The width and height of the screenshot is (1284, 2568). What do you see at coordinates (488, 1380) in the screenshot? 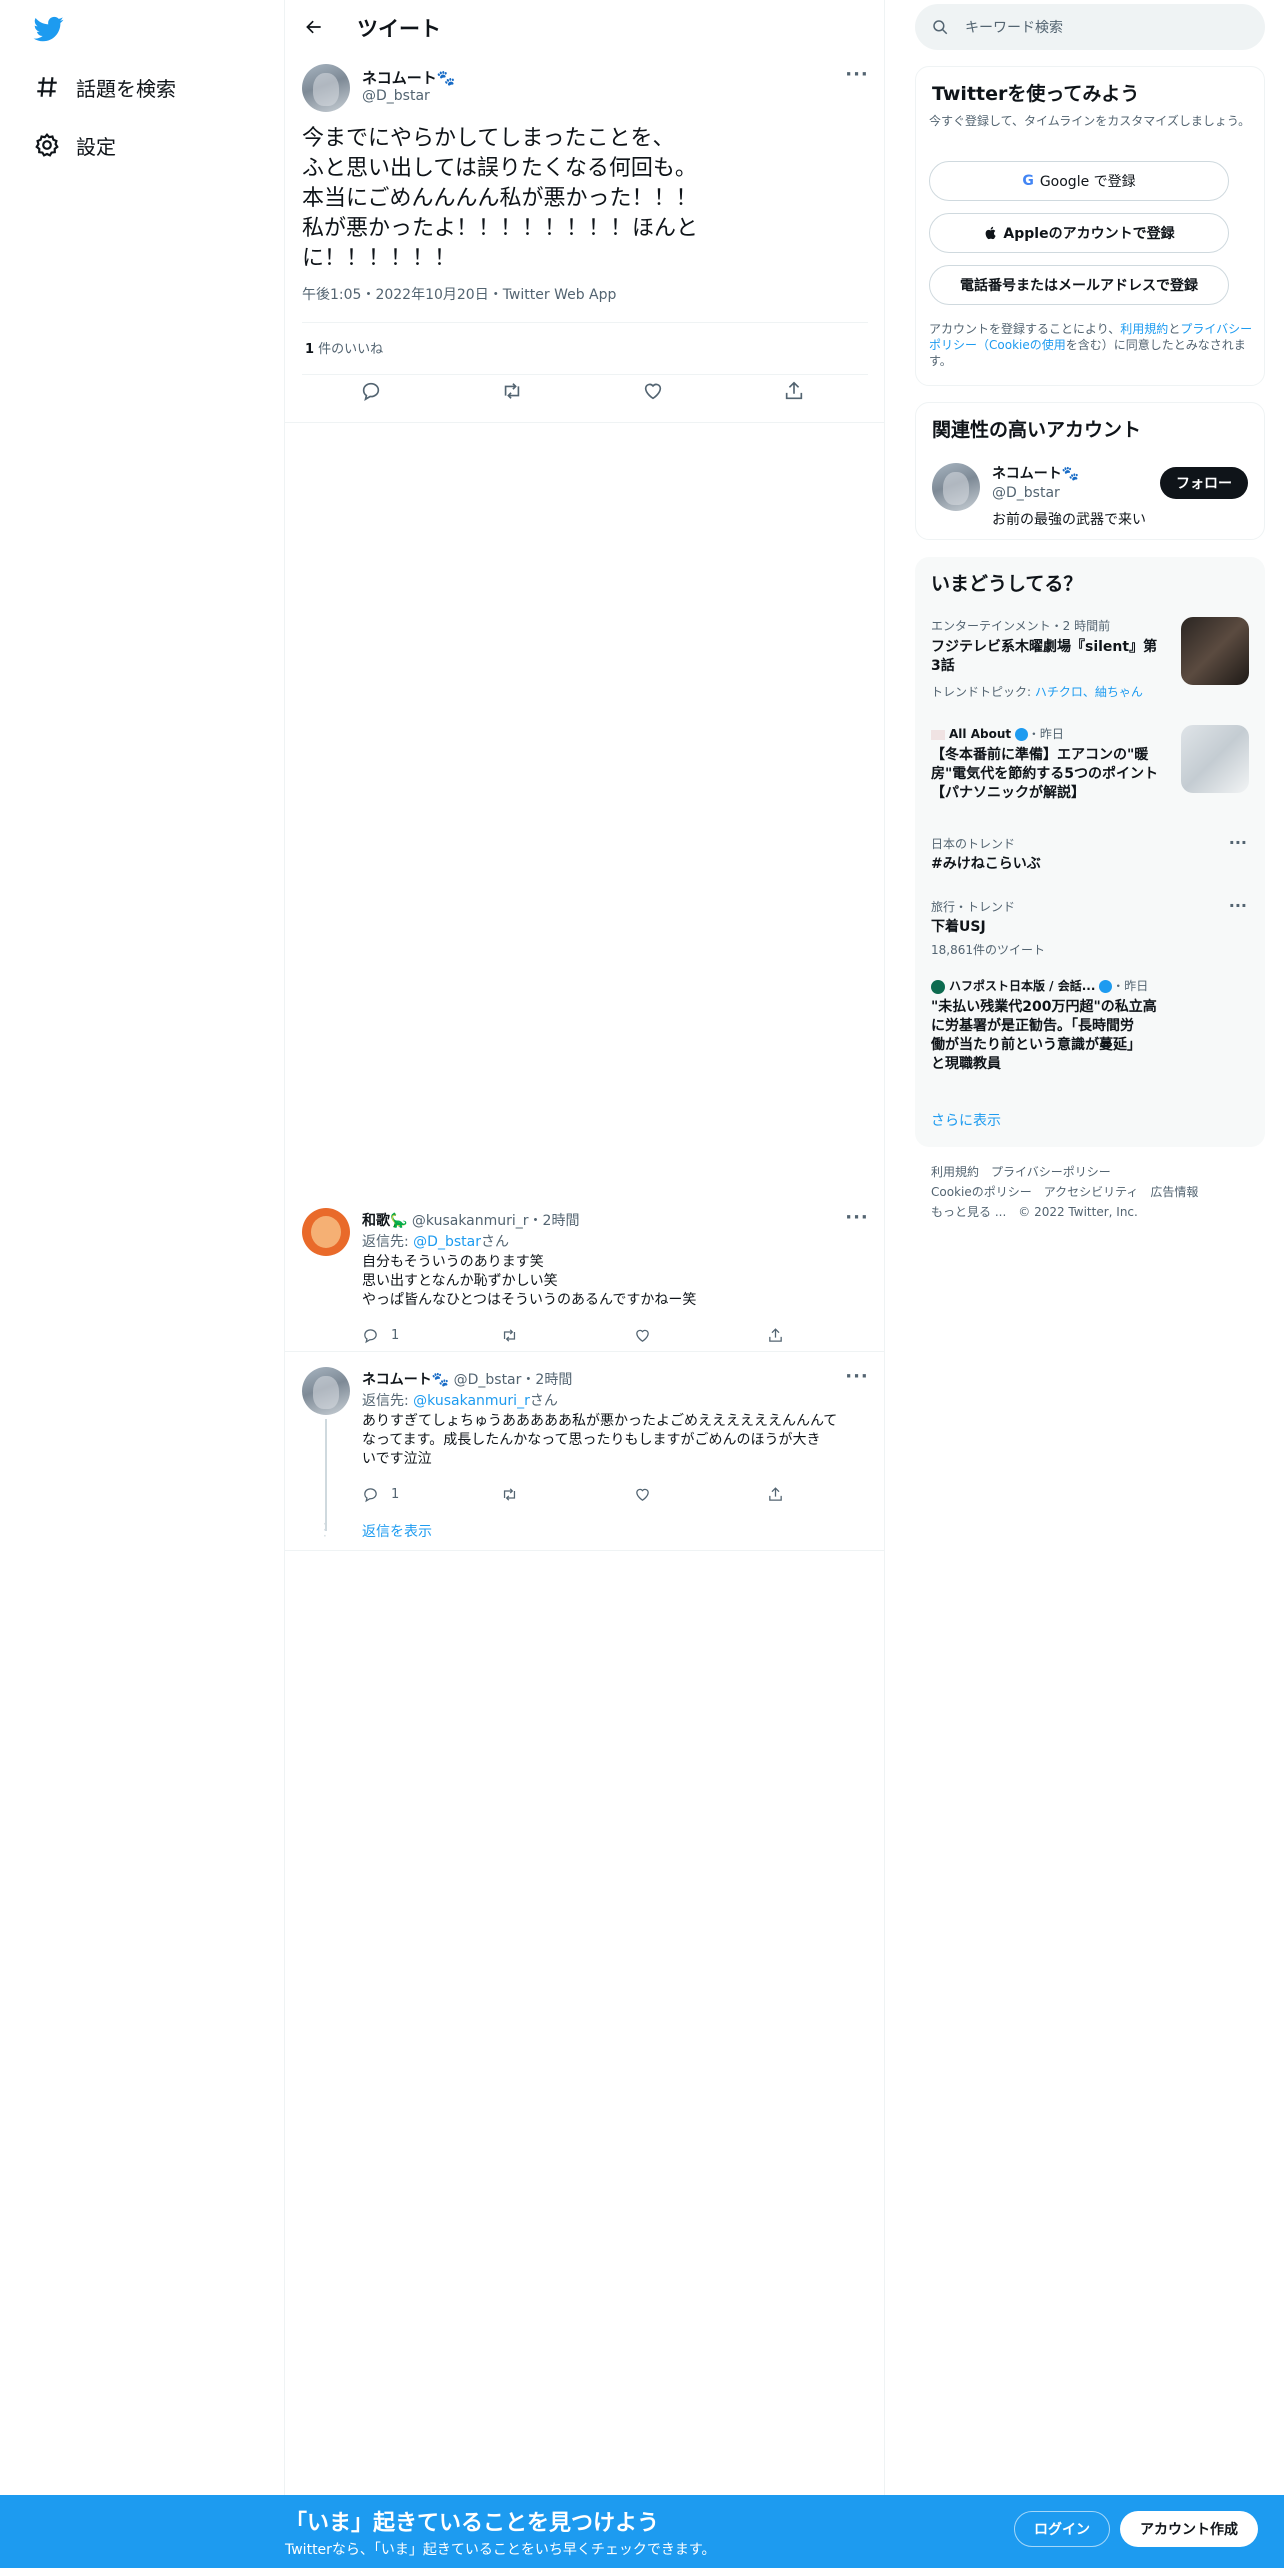
I see `reply-author-handle: @D_bstar` at bounding box center [488, 1380].